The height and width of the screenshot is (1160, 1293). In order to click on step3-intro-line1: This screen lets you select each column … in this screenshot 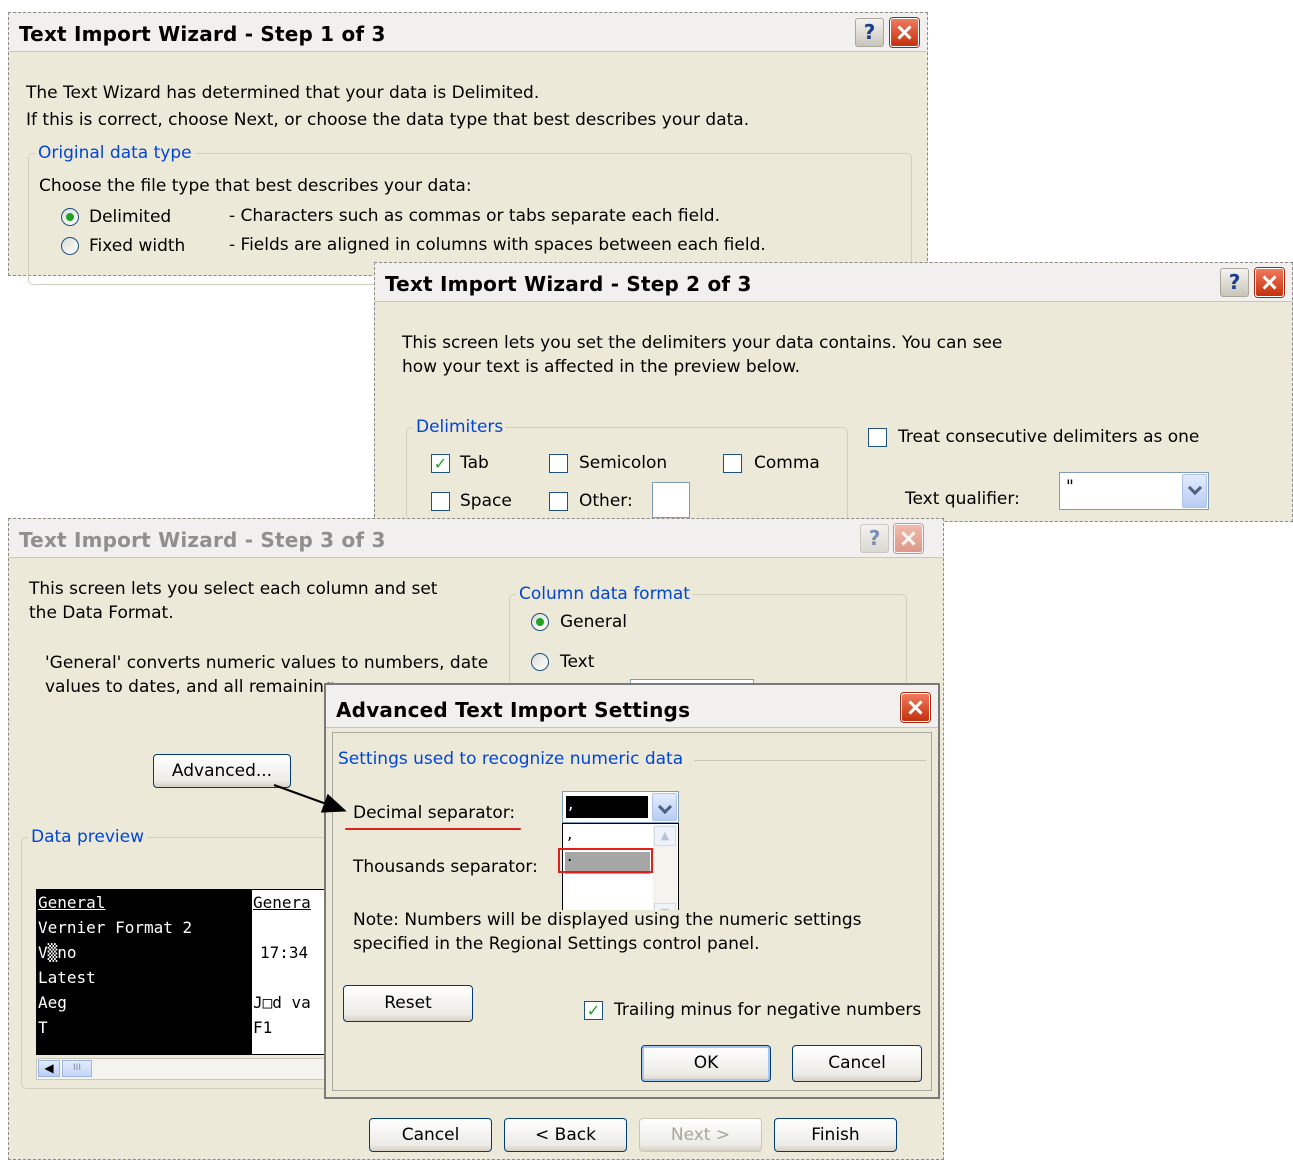, I will do `click(233, 589)`.